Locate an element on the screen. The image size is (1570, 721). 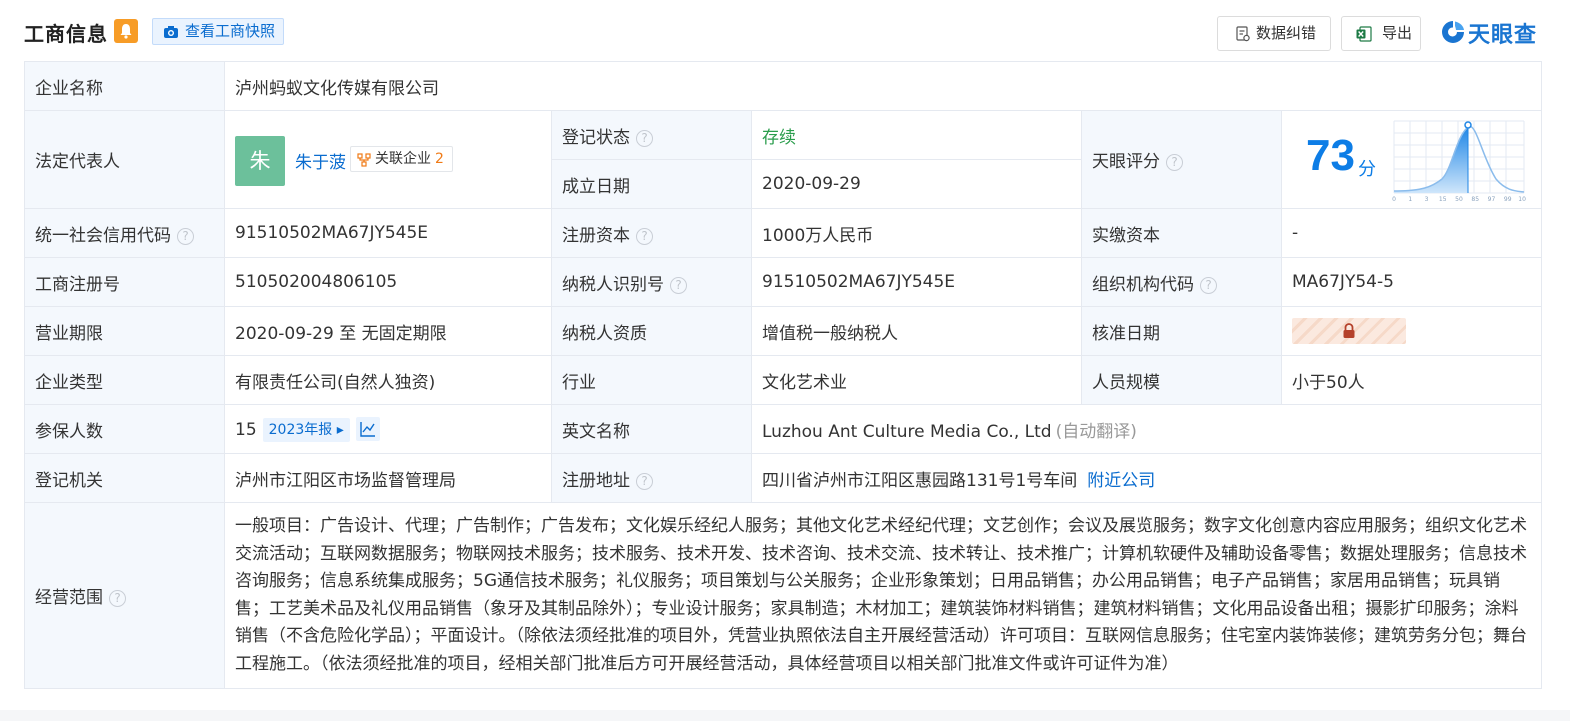
legal-rep-label: 法定代表人 is located at coordinates (124, 159).